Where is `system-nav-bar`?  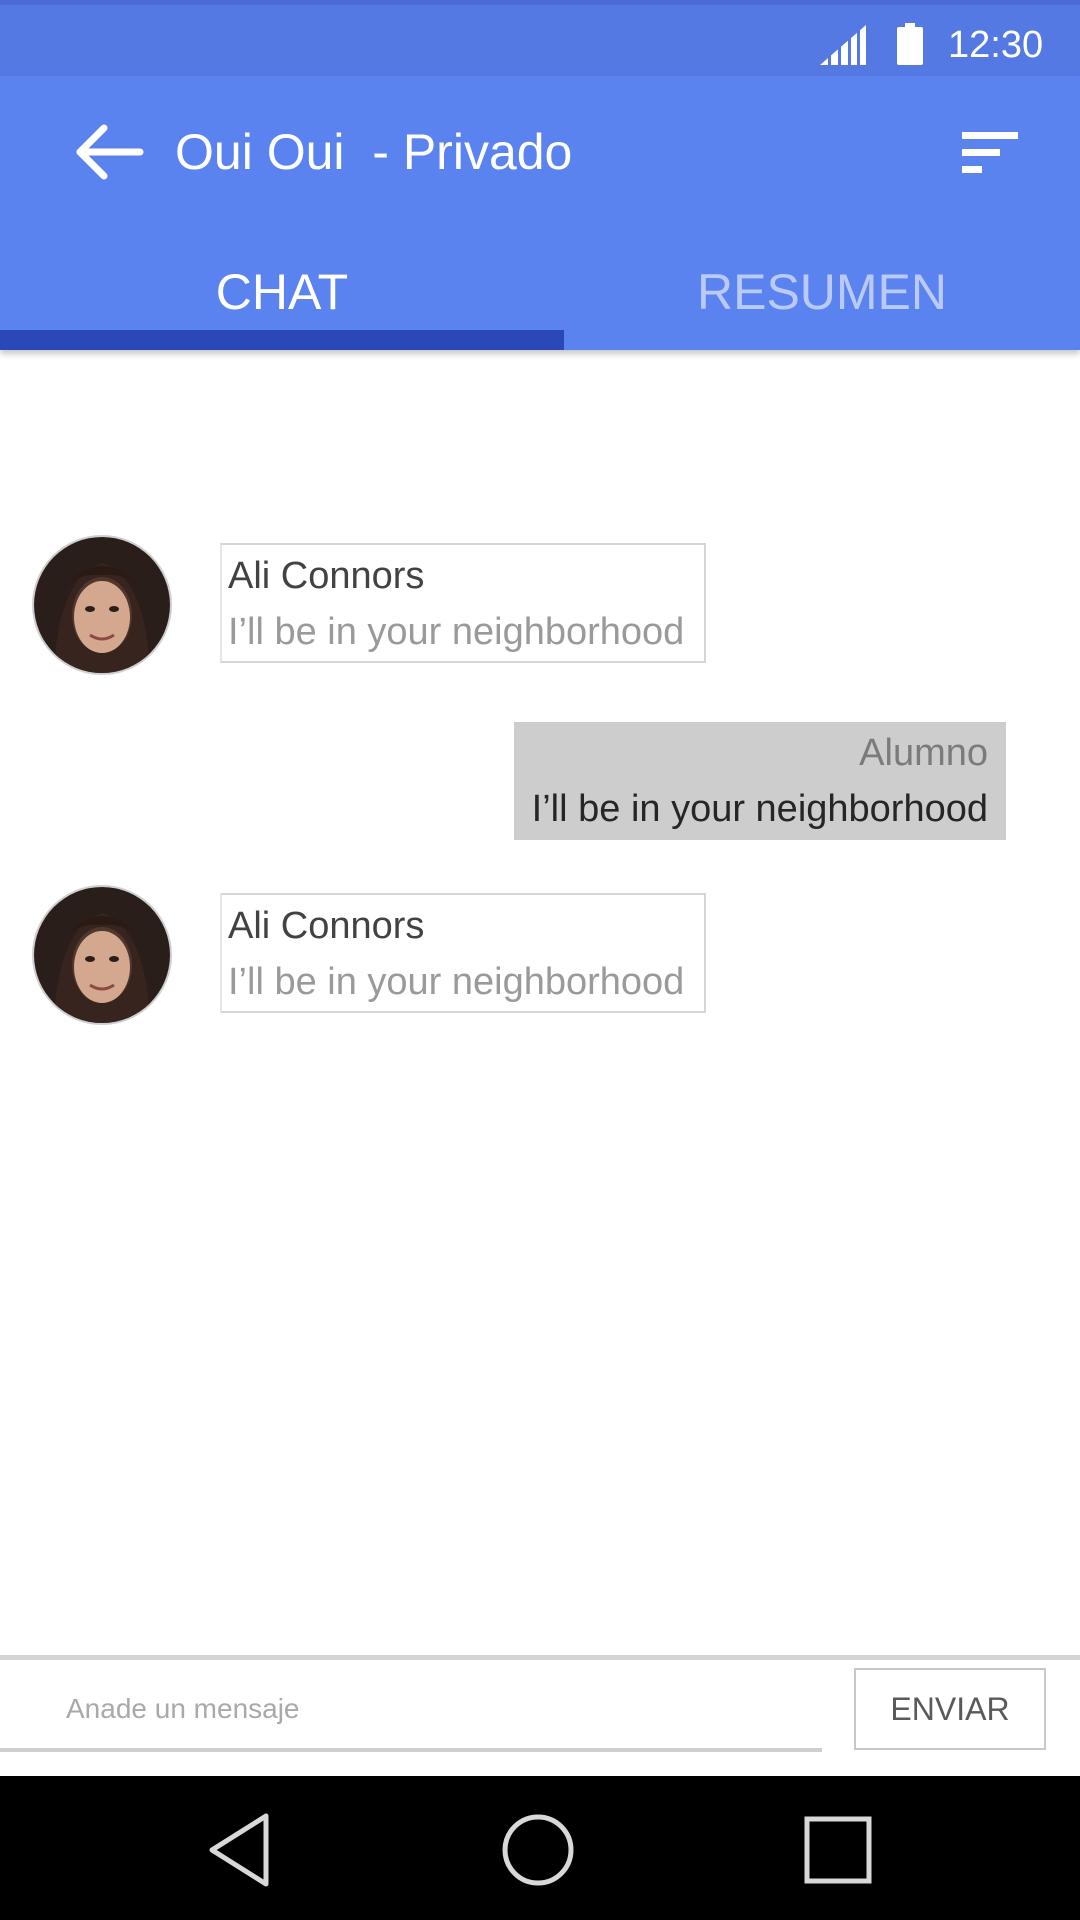 system-nav-bar is located at coordinates (540, 1848).